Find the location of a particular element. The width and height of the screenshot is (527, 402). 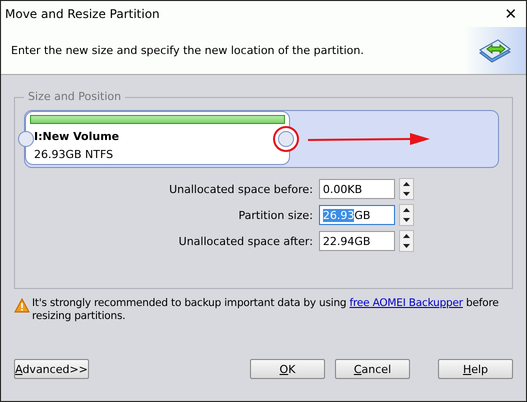

warning-icon is located at coordinates (22, 305).